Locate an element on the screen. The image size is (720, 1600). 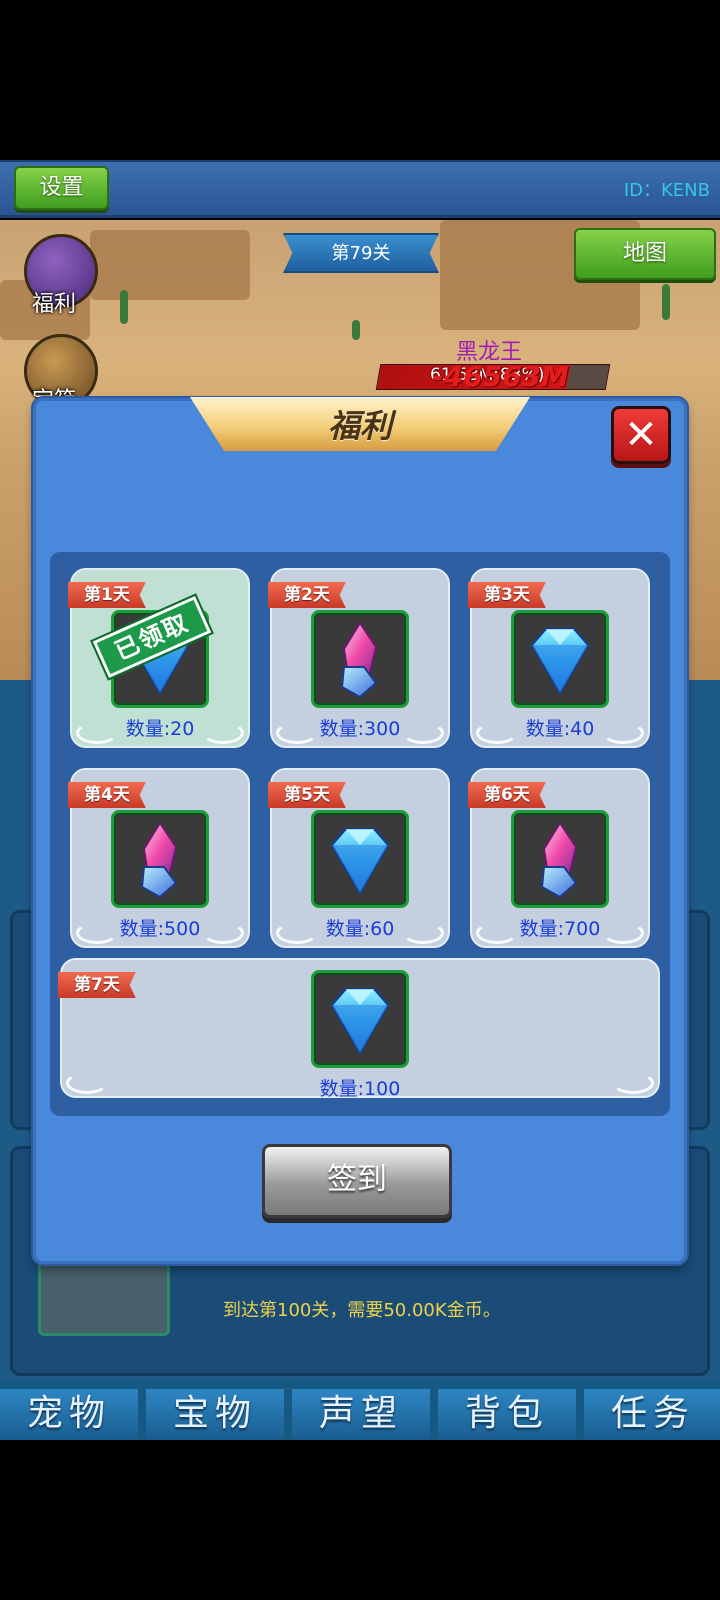
reward-quantity: 数量:500 is located at coordinates (160, 929).